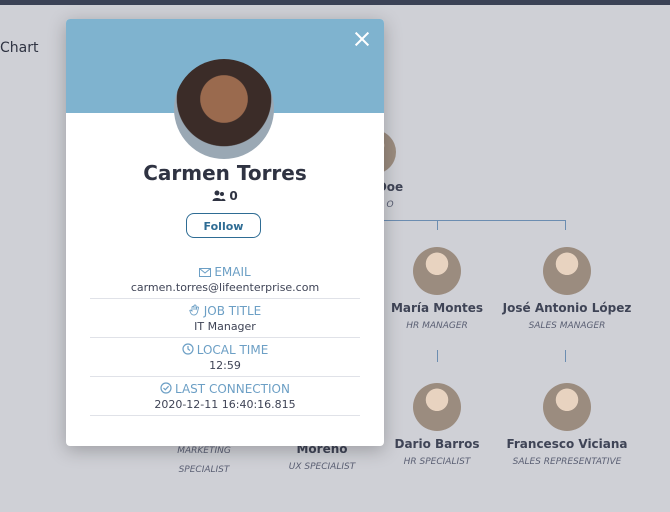  Describe the element at coordinates (567, 326) in the screenshot. I see `node-role: SALES MANAGER` at that location.